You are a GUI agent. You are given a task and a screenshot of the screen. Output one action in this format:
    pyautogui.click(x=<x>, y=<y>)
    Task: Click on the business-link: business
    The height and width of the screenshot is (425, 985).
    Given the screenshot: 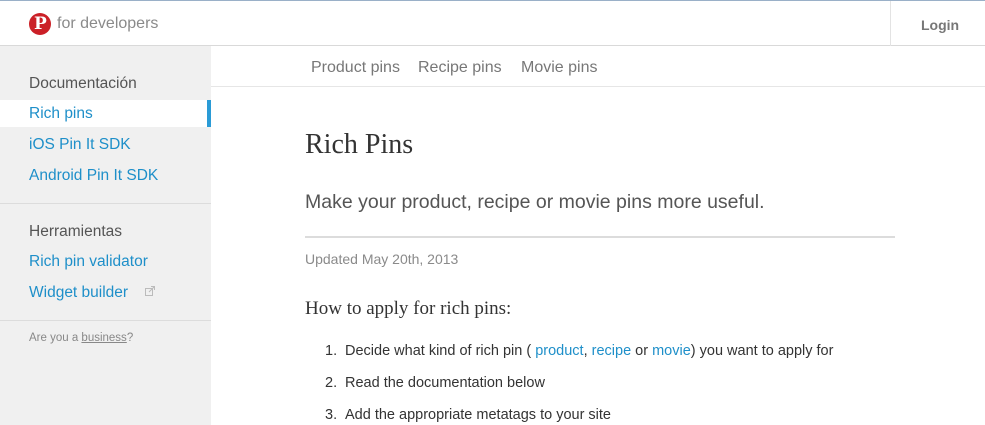 What is the action you would take?
    pyautogui.click(x=103, y=338)
    